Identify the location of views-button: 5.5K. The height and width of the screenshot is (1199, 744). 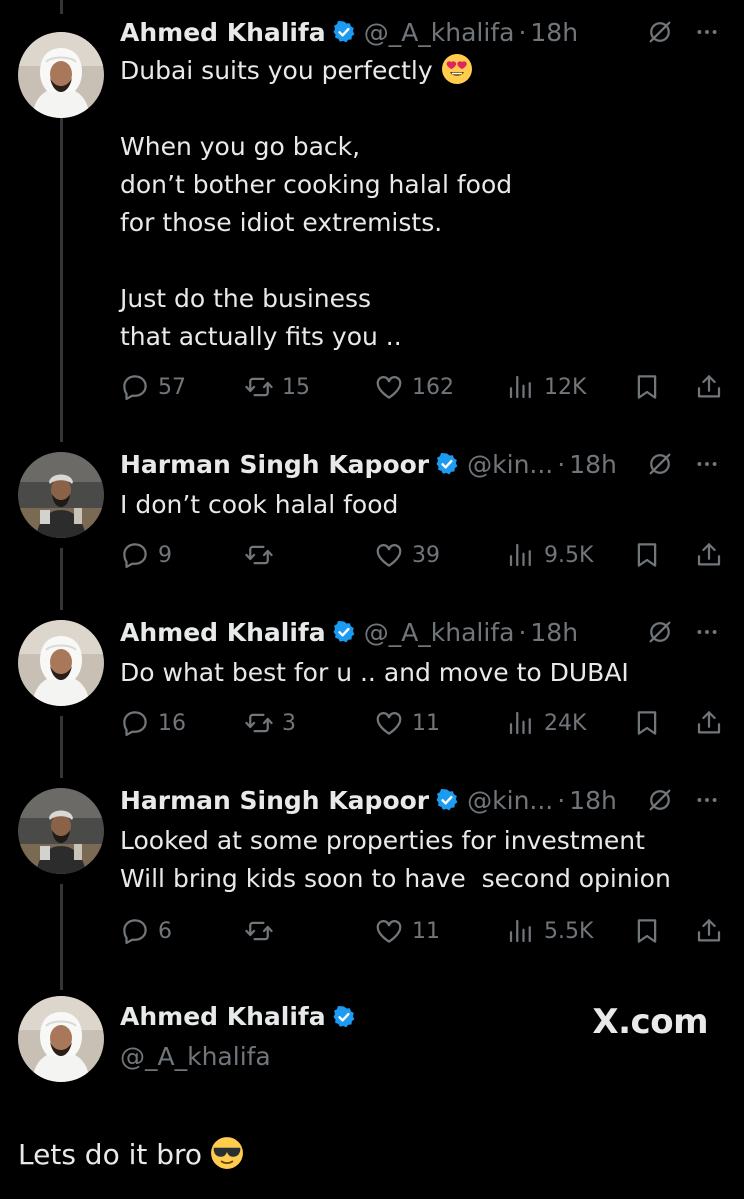
(549, 931).